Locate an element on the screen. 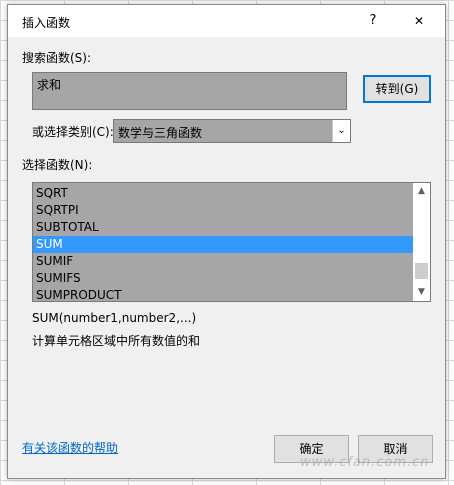  help-button: ? is located at coordinates (373, 21).